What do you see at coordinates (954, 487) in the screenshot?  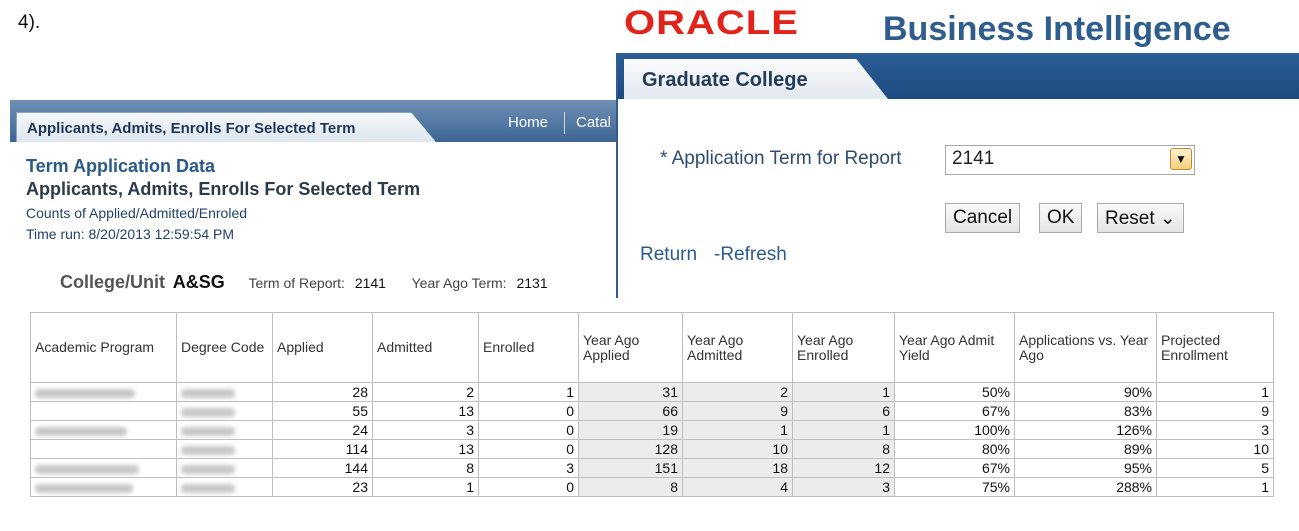 I see `table-cell: 75%` at bounding box center [954, 487].